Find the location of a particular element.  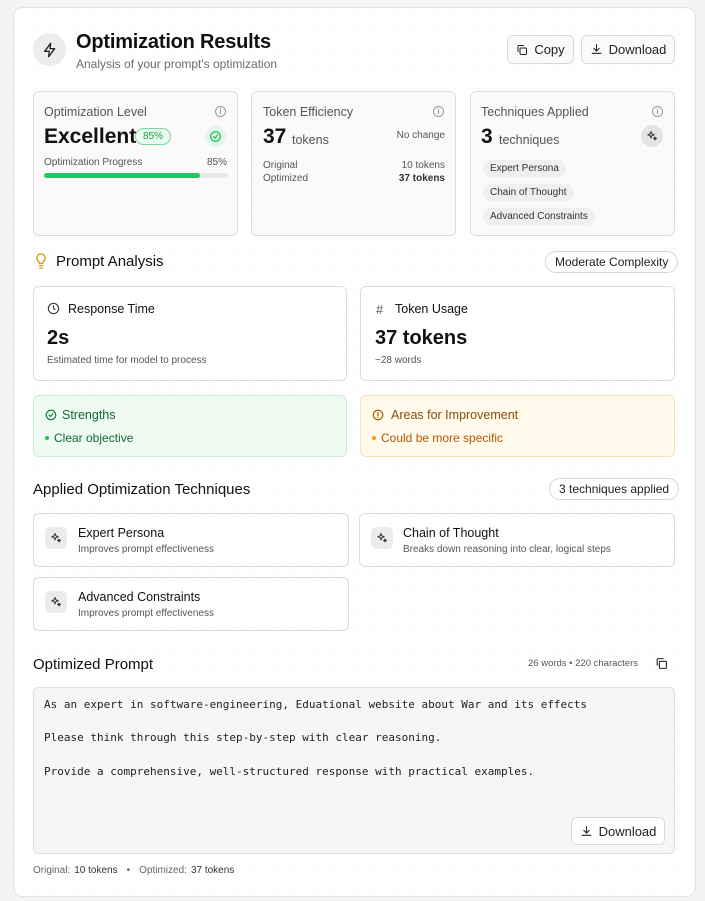

technique-tag: Advanced Constraints is located at coordinates (539, 216).